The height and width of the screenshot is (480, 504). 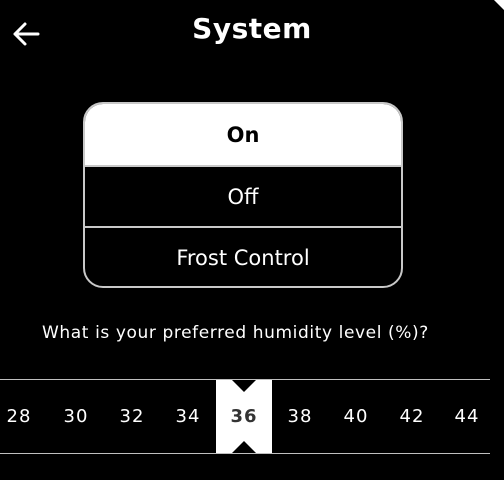 I want to click on humidity-value-28: 28, so click(x=19, y=416).